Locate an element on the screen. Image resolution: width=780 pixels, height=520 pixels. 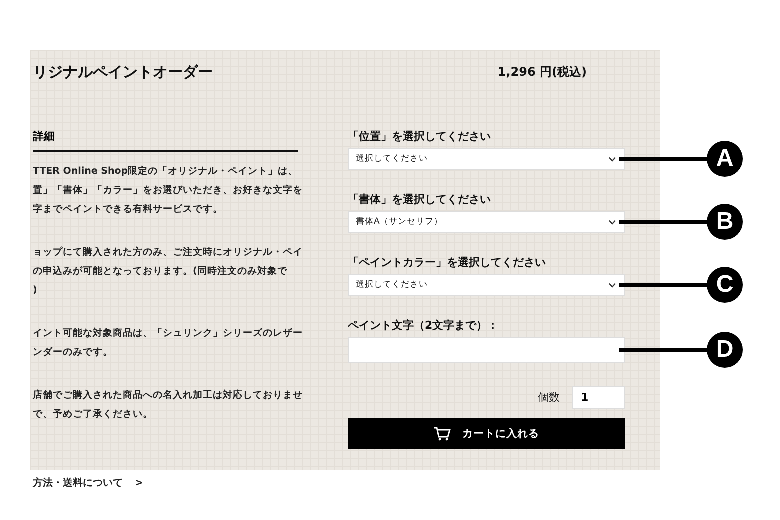
quantity-label: 個数 is located at coordinates (549, 397).